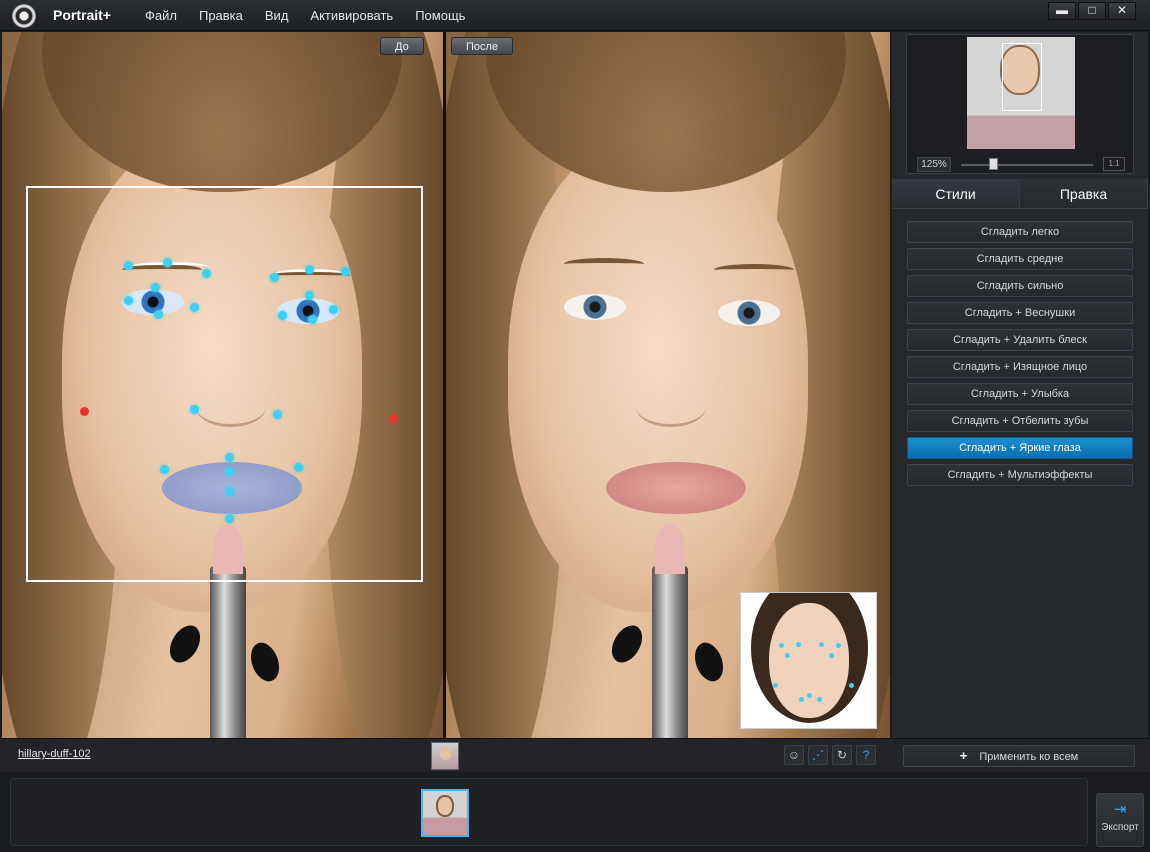  I want to click on navigator-thumbnail, so click(1021, 93).